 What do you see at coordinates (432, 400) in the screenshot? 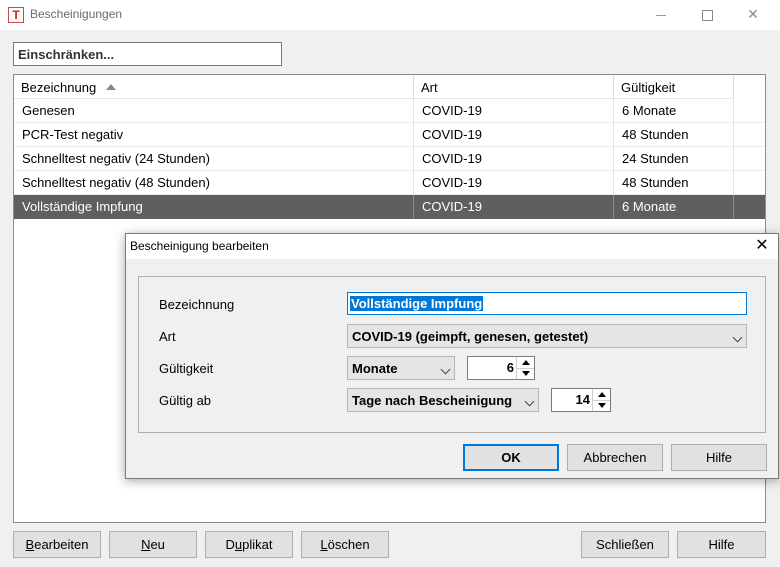
I see `gueltig-ab-mode-value: Tage nach Bescheinigung` at bounding box center [432, 400].